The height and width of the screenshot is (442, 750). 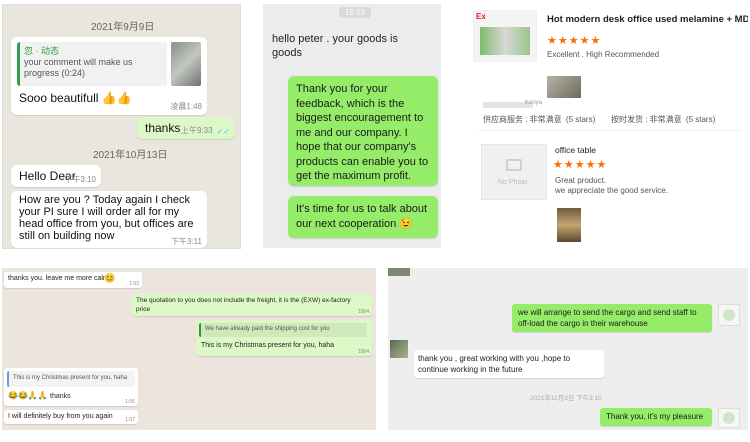 I want to click on no-photo-label: No Photo, so click(x=513, y=182).